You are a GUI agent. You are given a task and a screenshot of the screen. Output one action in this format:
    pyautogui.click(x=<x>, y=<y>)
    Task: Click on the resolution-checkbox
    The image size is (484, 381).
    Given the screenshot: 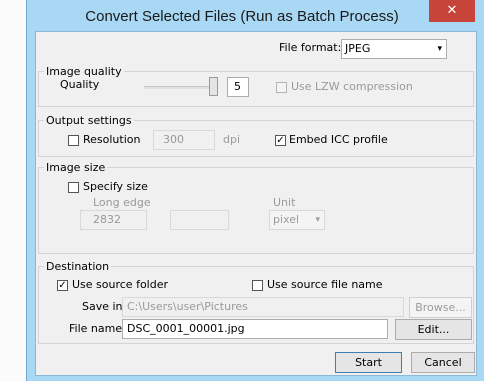 What is the action you would take?
    pyautogui.click(x=73, y=140)
    